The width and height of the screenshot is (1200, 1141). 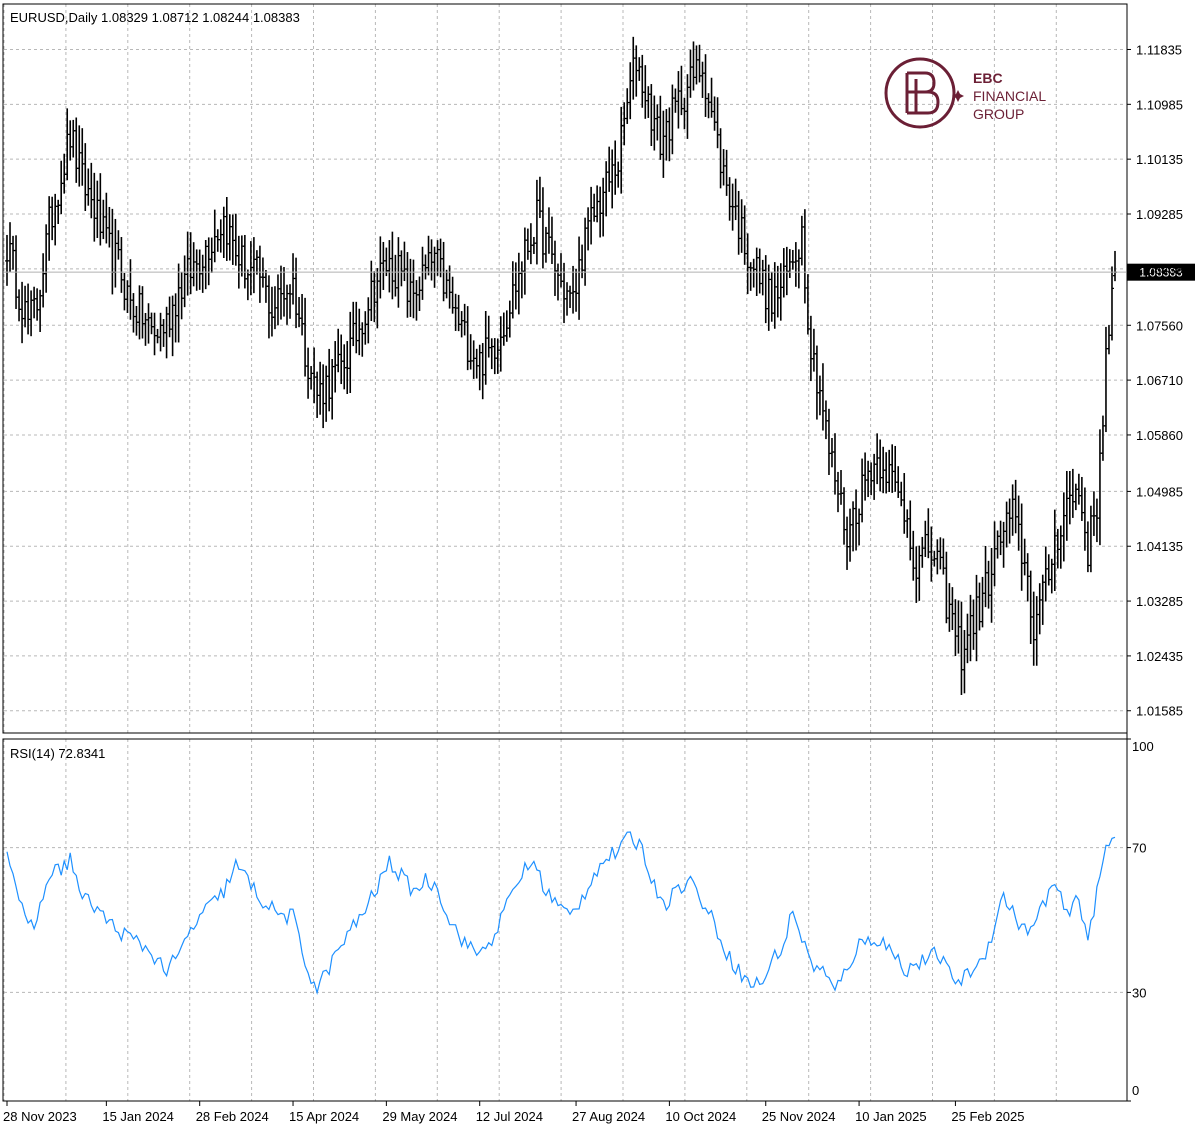 What do you see at coordinates (40, 1116) in the screenshot?
I see `x-tick-label: 28 Nov 2023` at bounding box center [40, 1116].